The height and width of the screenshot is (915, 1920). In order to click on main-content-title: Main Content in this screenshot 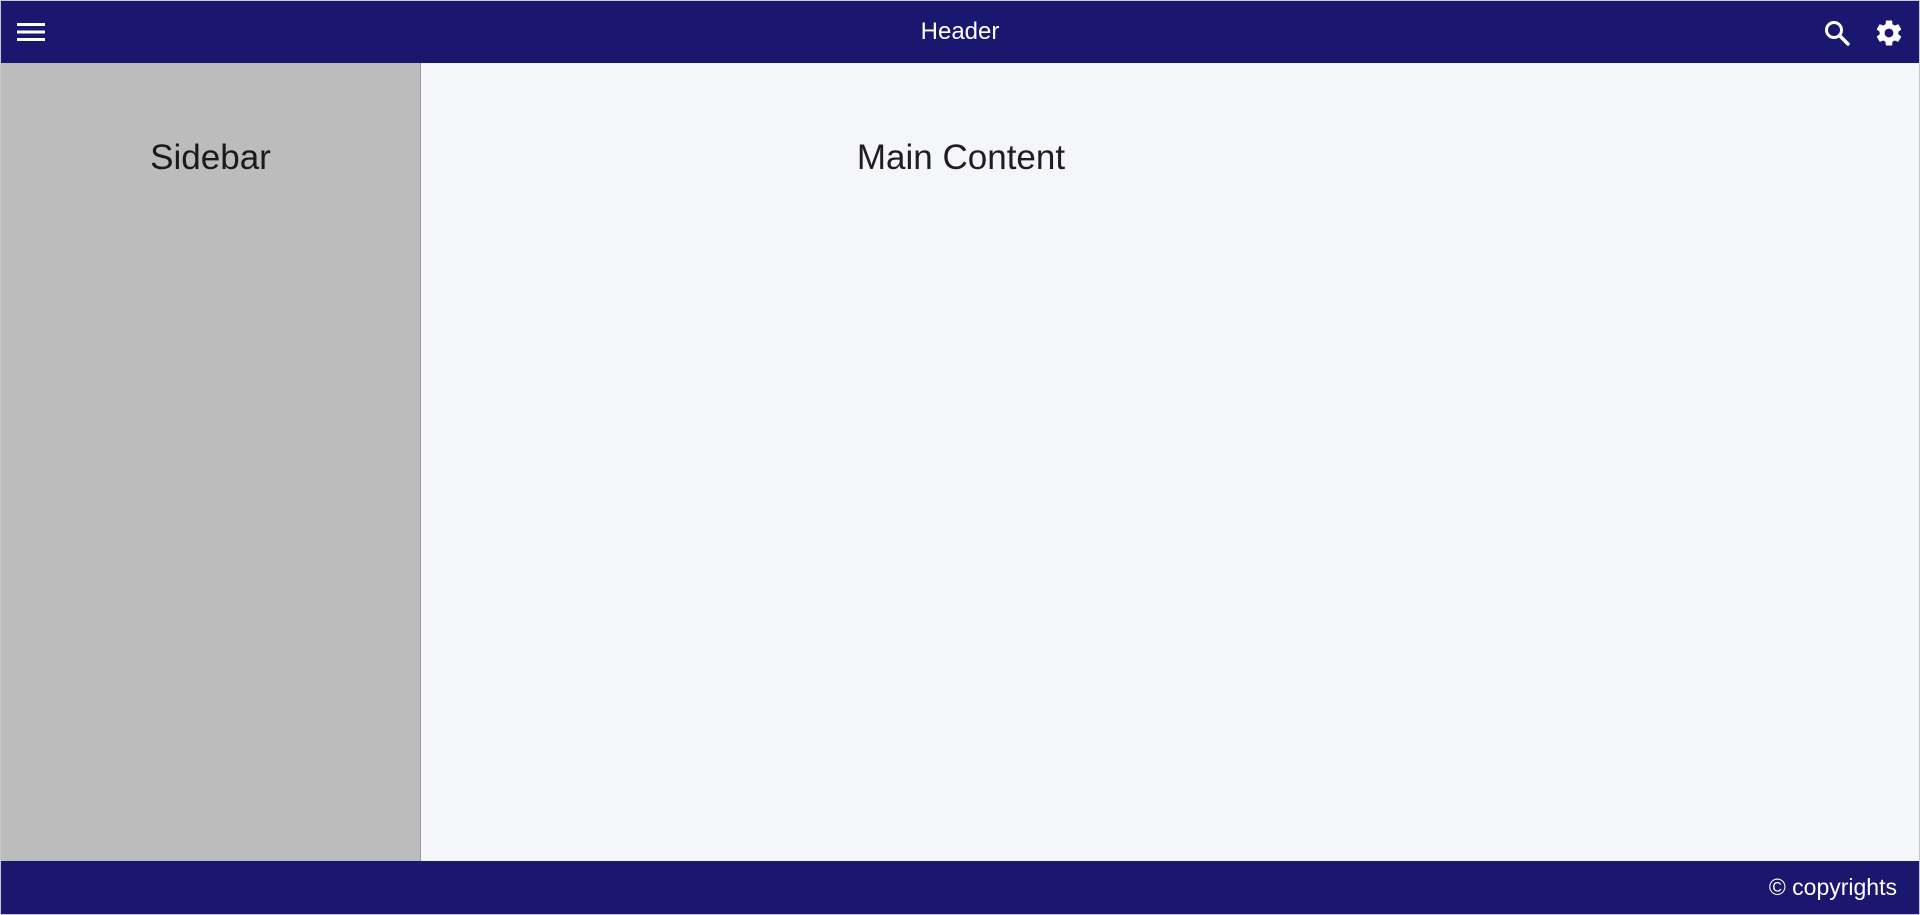, I will do `click(961, 157)`.